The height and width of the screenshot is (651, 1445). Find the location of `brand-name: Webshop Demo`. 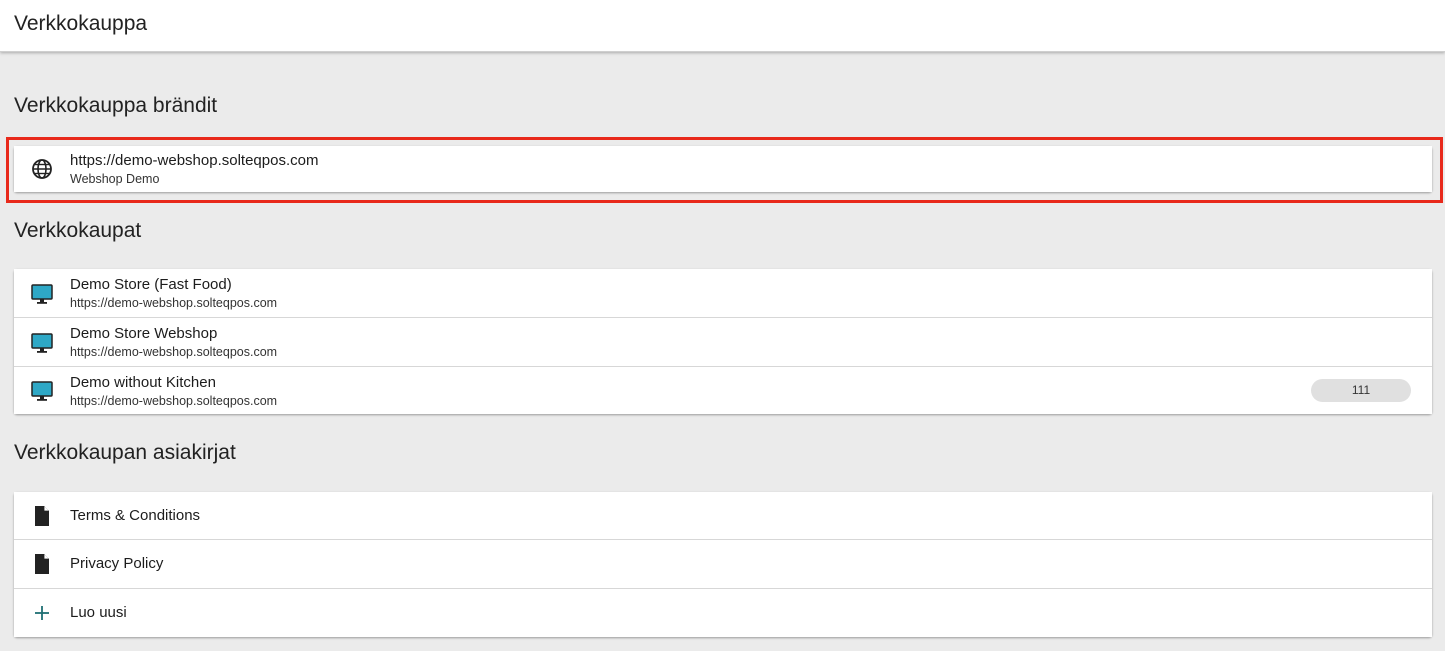

brand-name: Webshop Demo is located at coordinates (115, 179).